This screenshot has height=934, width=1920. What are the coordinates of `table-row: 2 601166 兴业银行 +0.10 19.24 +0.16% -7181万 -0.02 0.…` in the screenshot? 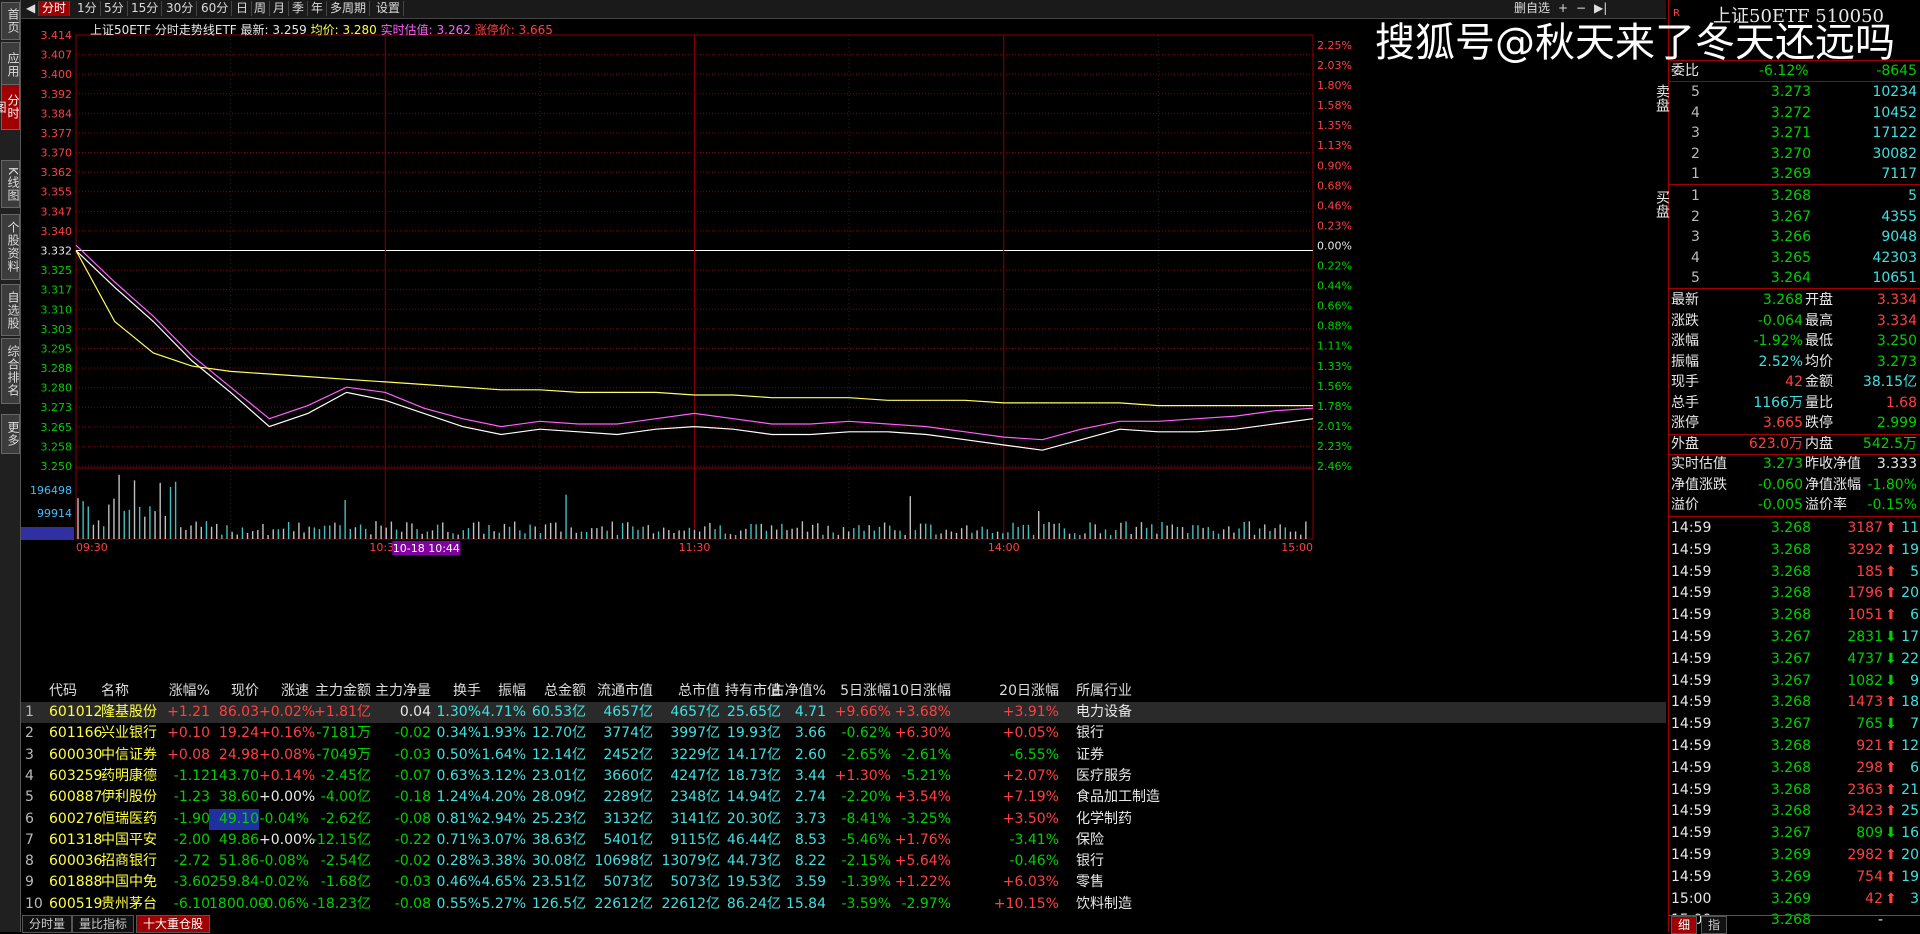 It's located at (843, 733).